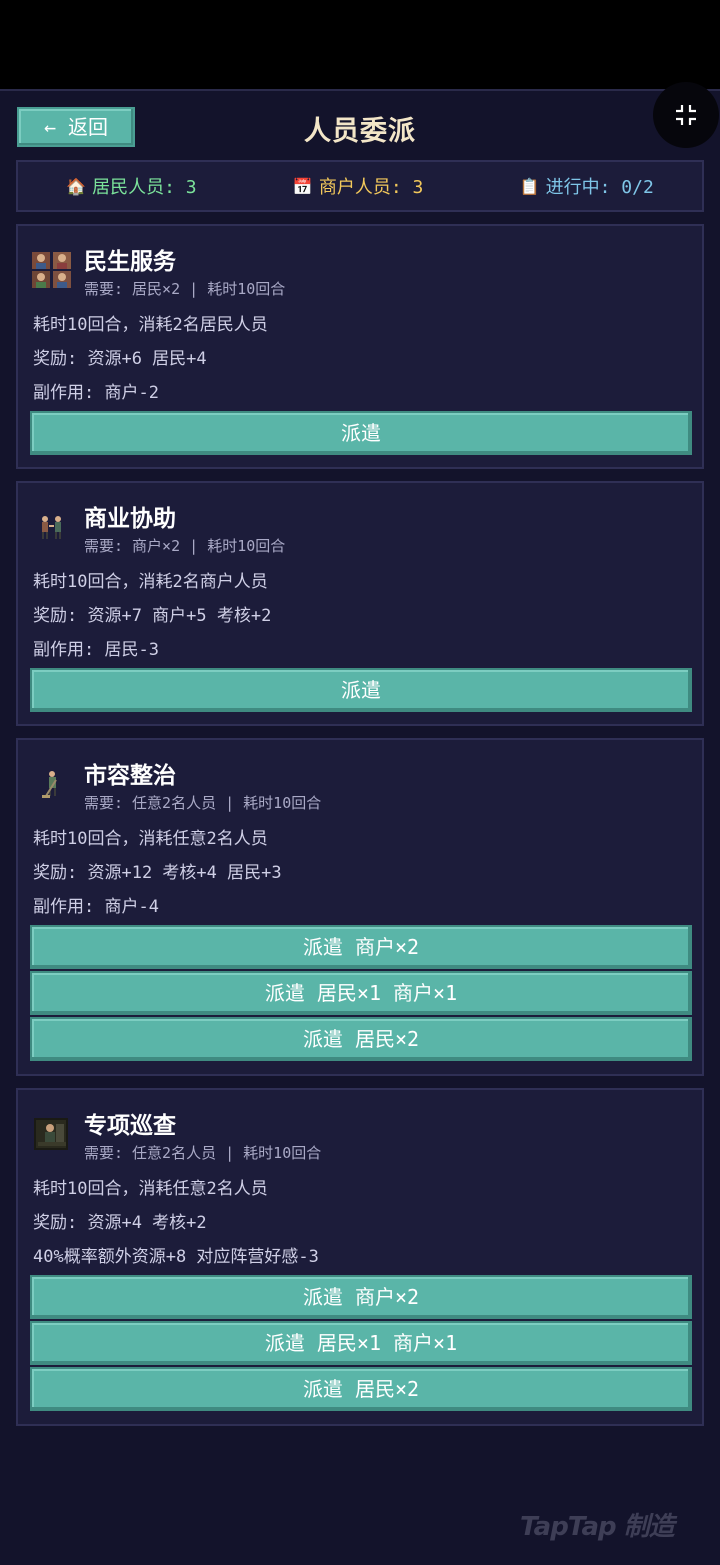 The image size is (720, 1565). I want to click on mission-side-effect: 副作用: 居民-3, so click(96, 650).